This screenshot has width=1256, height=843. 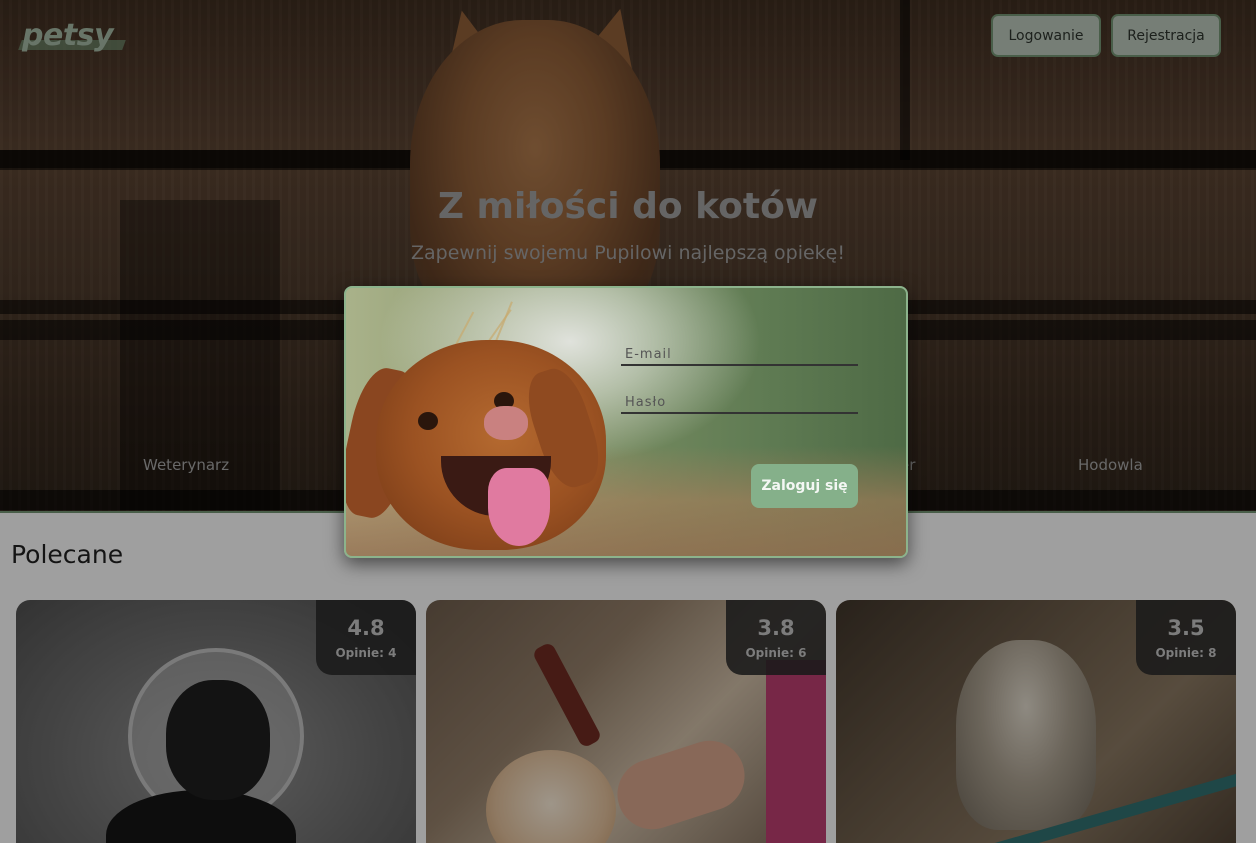 I want to click on submit-login-button: Zaloguj się, so click(x=804, y=486).